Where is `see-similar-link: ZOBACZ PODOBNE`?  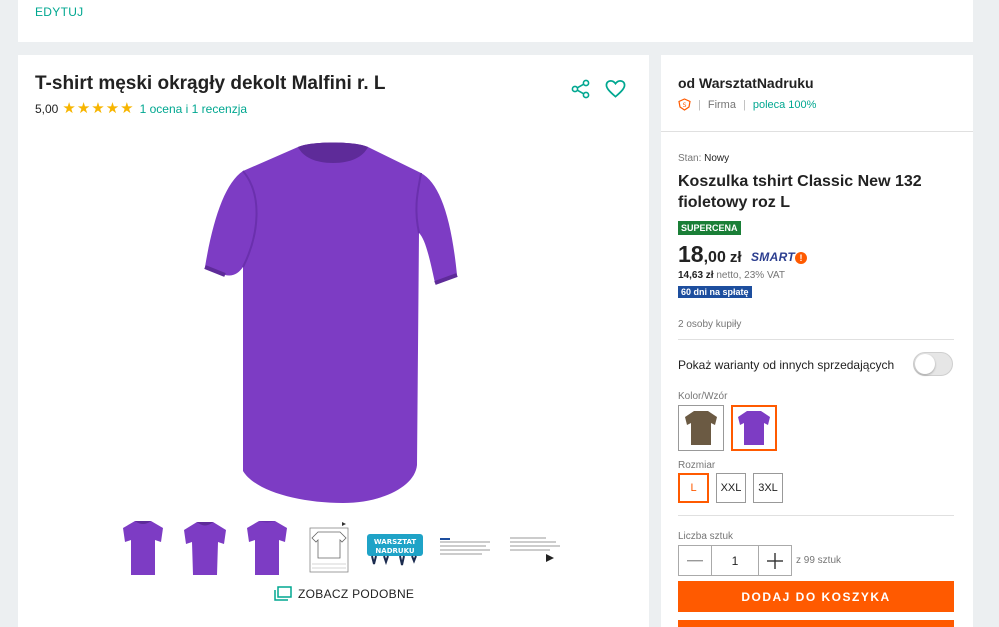 see-similar-link: ZOBACZ PODOBNE is located at coordinates (344, 593).